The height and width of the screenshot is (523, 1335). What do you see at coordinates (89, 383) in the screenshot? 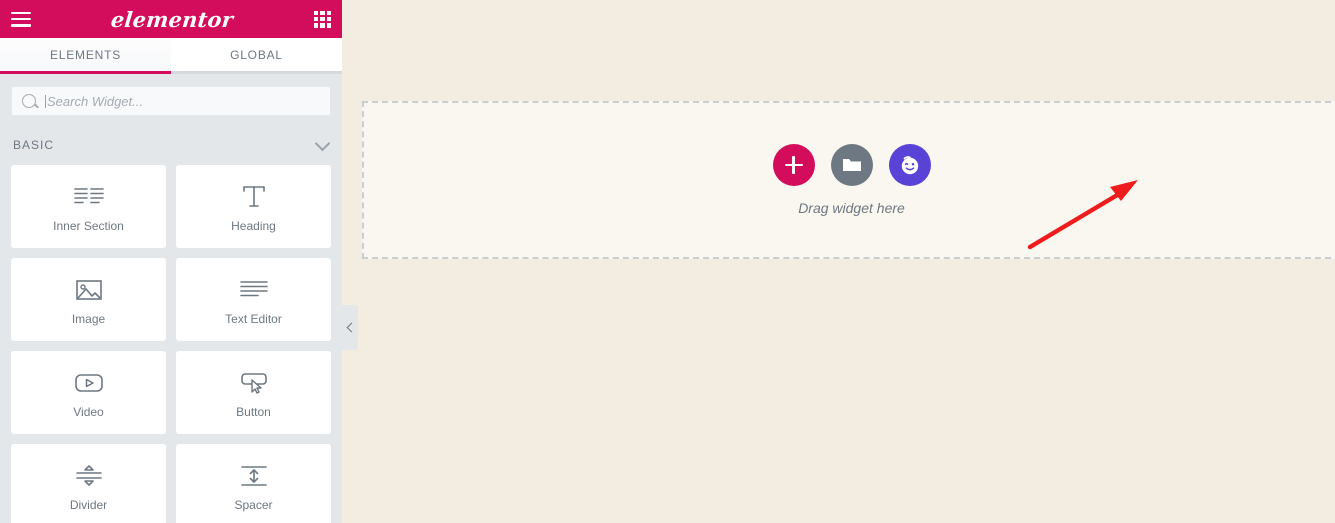
I see `video-icon` at bounding box center [89, 383].